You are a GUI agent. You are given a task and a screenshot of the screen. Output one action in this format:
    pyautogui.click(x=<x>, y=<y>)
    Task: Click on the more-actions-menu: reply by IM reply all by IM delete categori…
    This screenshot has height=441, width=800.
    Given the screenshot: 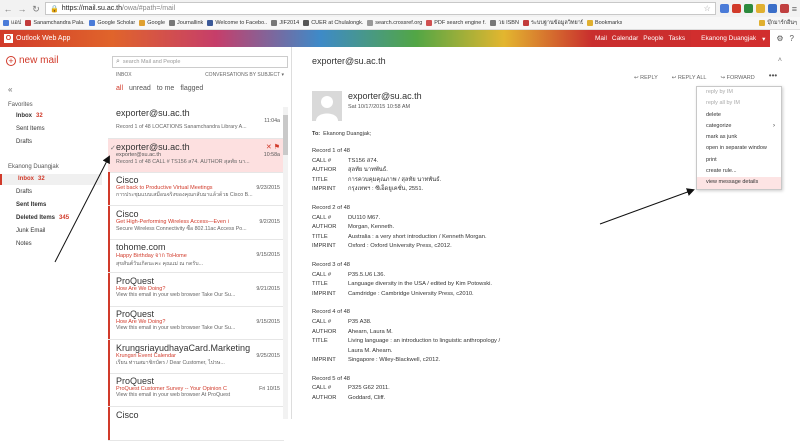 What is the action you would take?
    pyautogui.click(x=739, y=138)
    